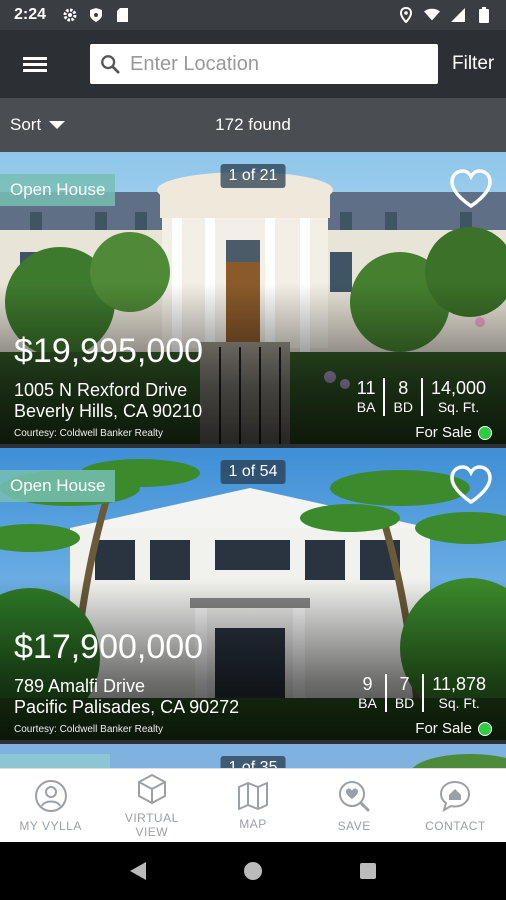 This screenshot has width=506, height=900. What do you see at coordinates (253, 176) in the screenshot?
I see `photo-counter: 1 of 21` at bounding box center [253, 176].